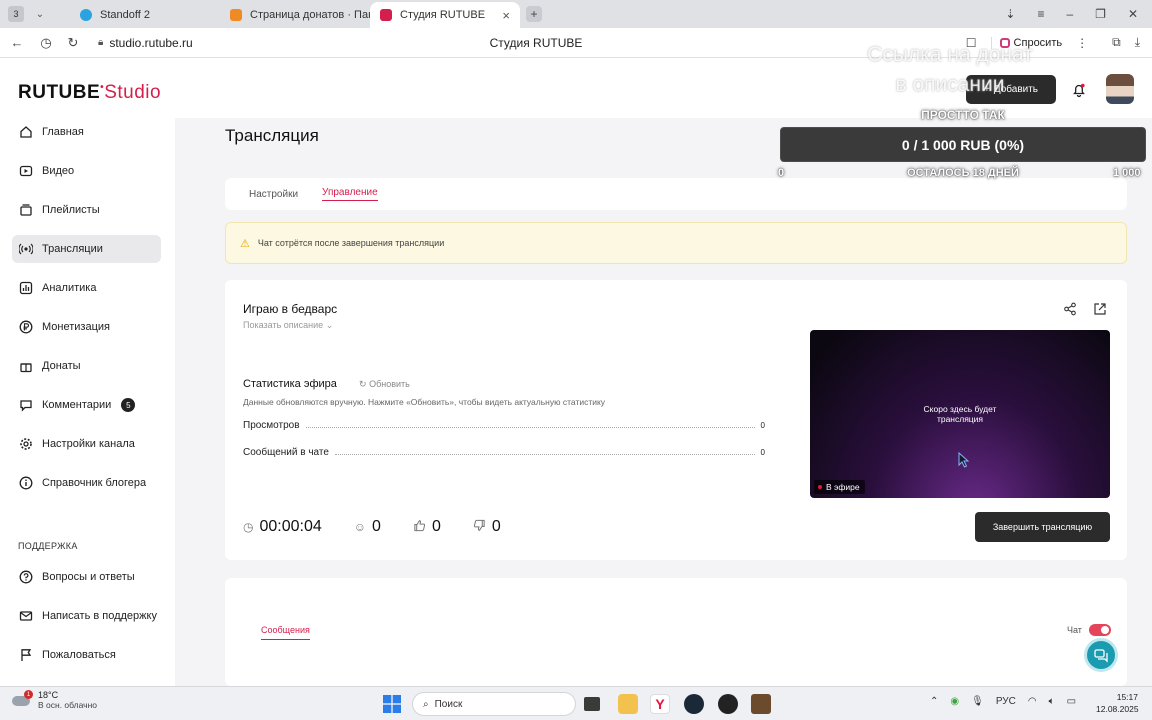 Image resolution: width=1152 pixels, height=720 pixels. I want to click on sidebar-item-blogger-guide: Справочник блогера, so click(86, 483).